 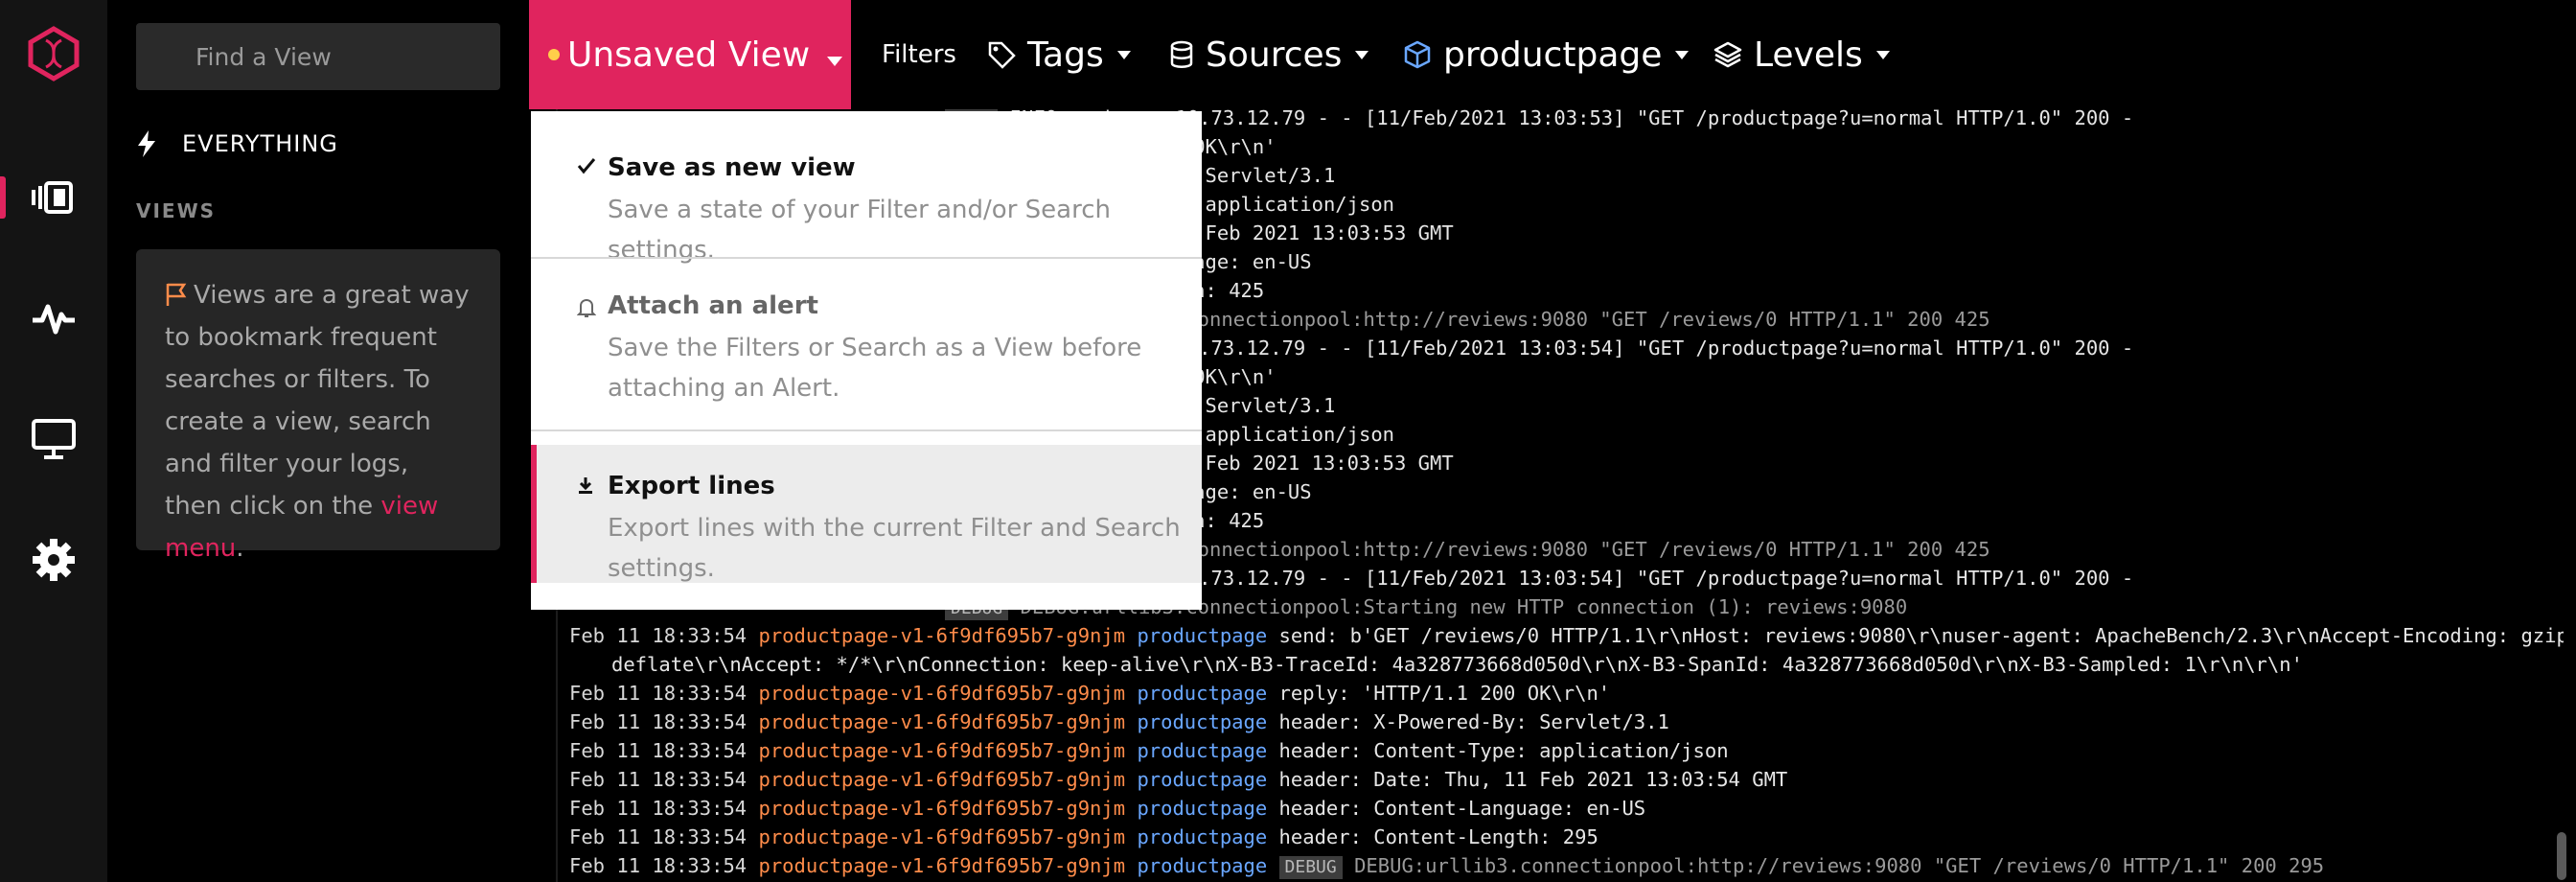 I want to click on sources-button: Sources, so click(x=1269, y=54).